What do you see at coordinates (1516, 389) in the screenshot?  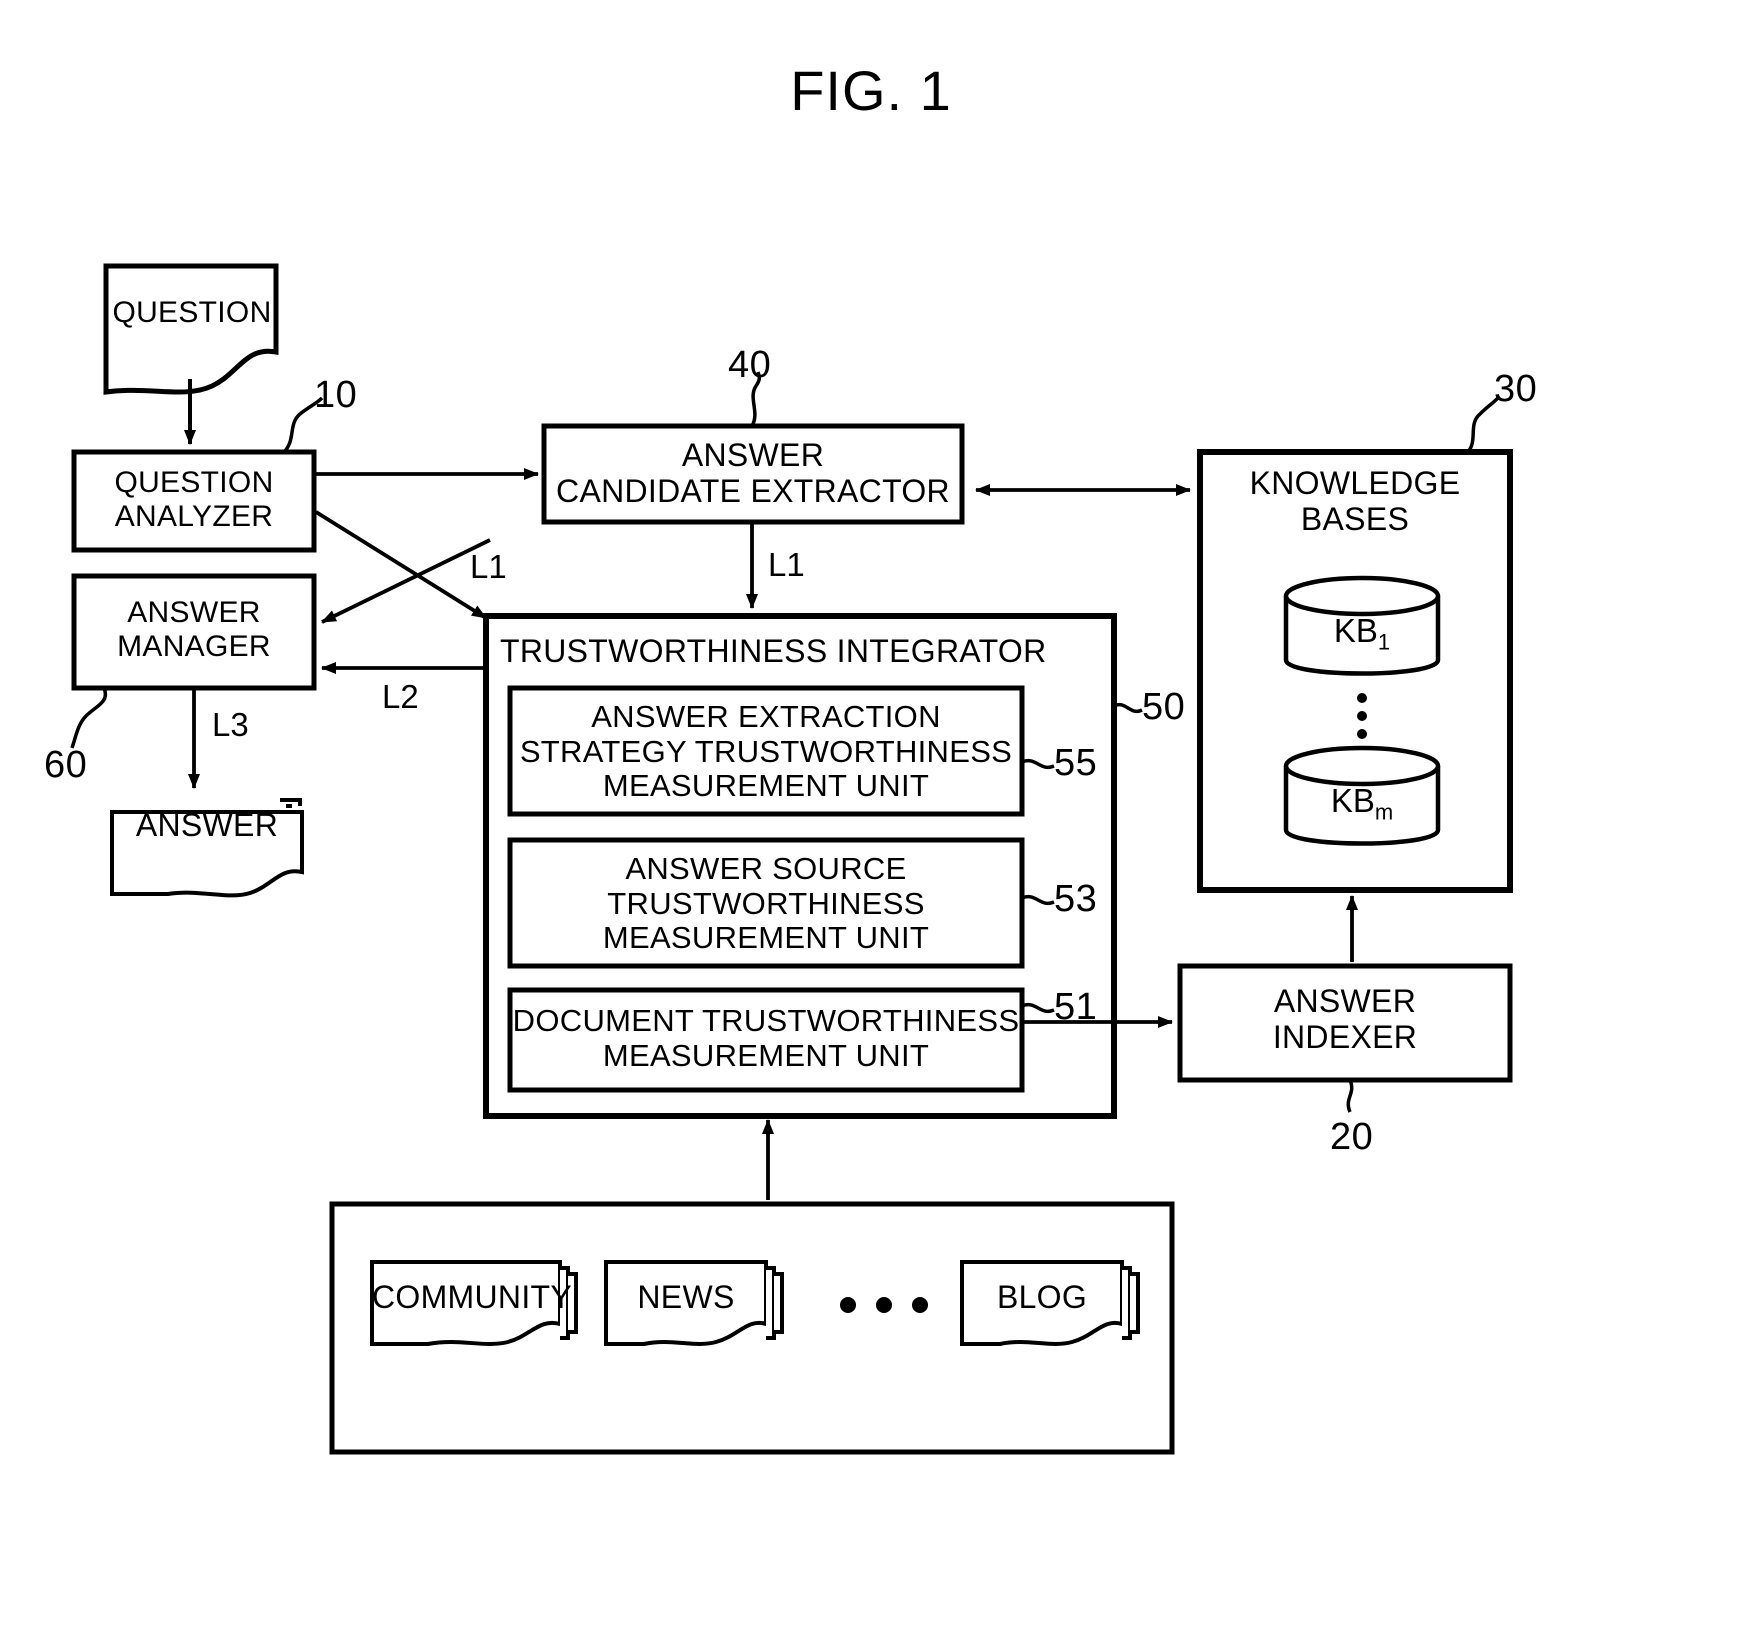 I see `ref-number-30: 30` at bounding box center [1516, 389].